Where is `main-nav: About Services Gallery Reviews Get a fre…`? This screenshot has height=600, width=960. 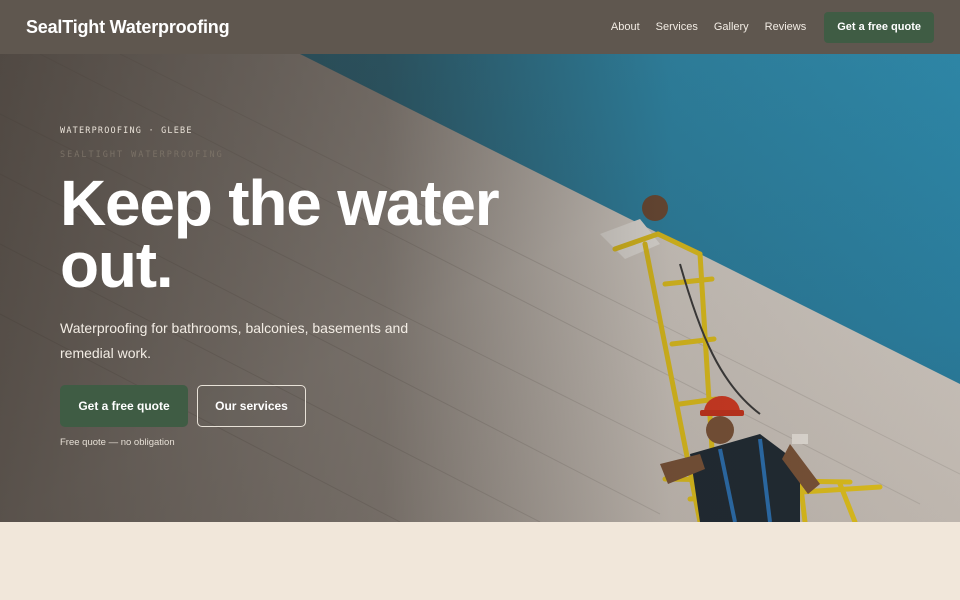
main-nav: About Services Gallery Reviews Get a fre… is located at coordinates (772, 27).